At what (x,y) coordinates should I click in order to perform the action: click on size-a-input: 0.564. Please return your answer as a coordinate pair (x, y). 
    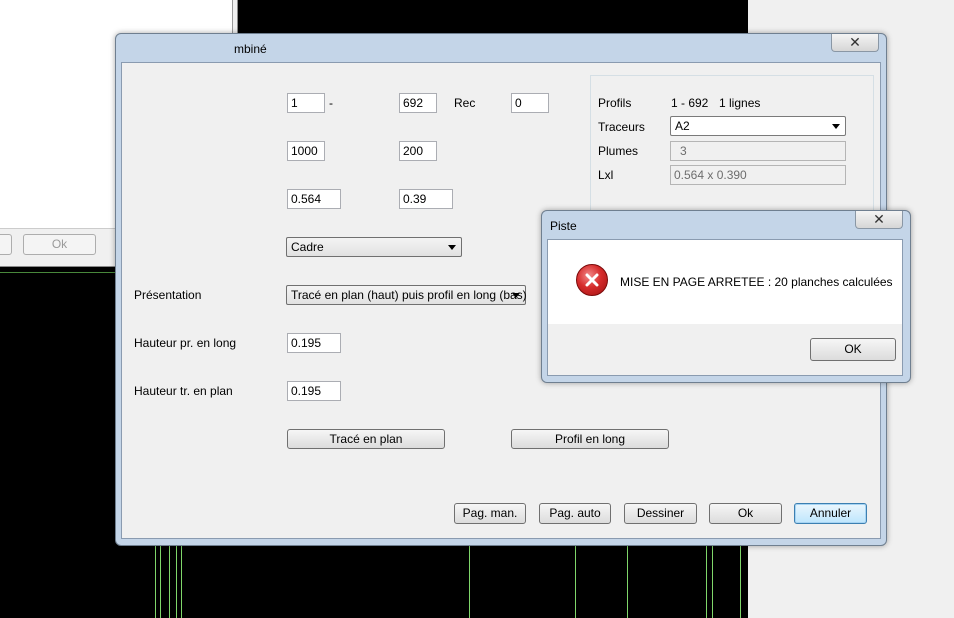
    Looking at the image, I should click on (314, 199).